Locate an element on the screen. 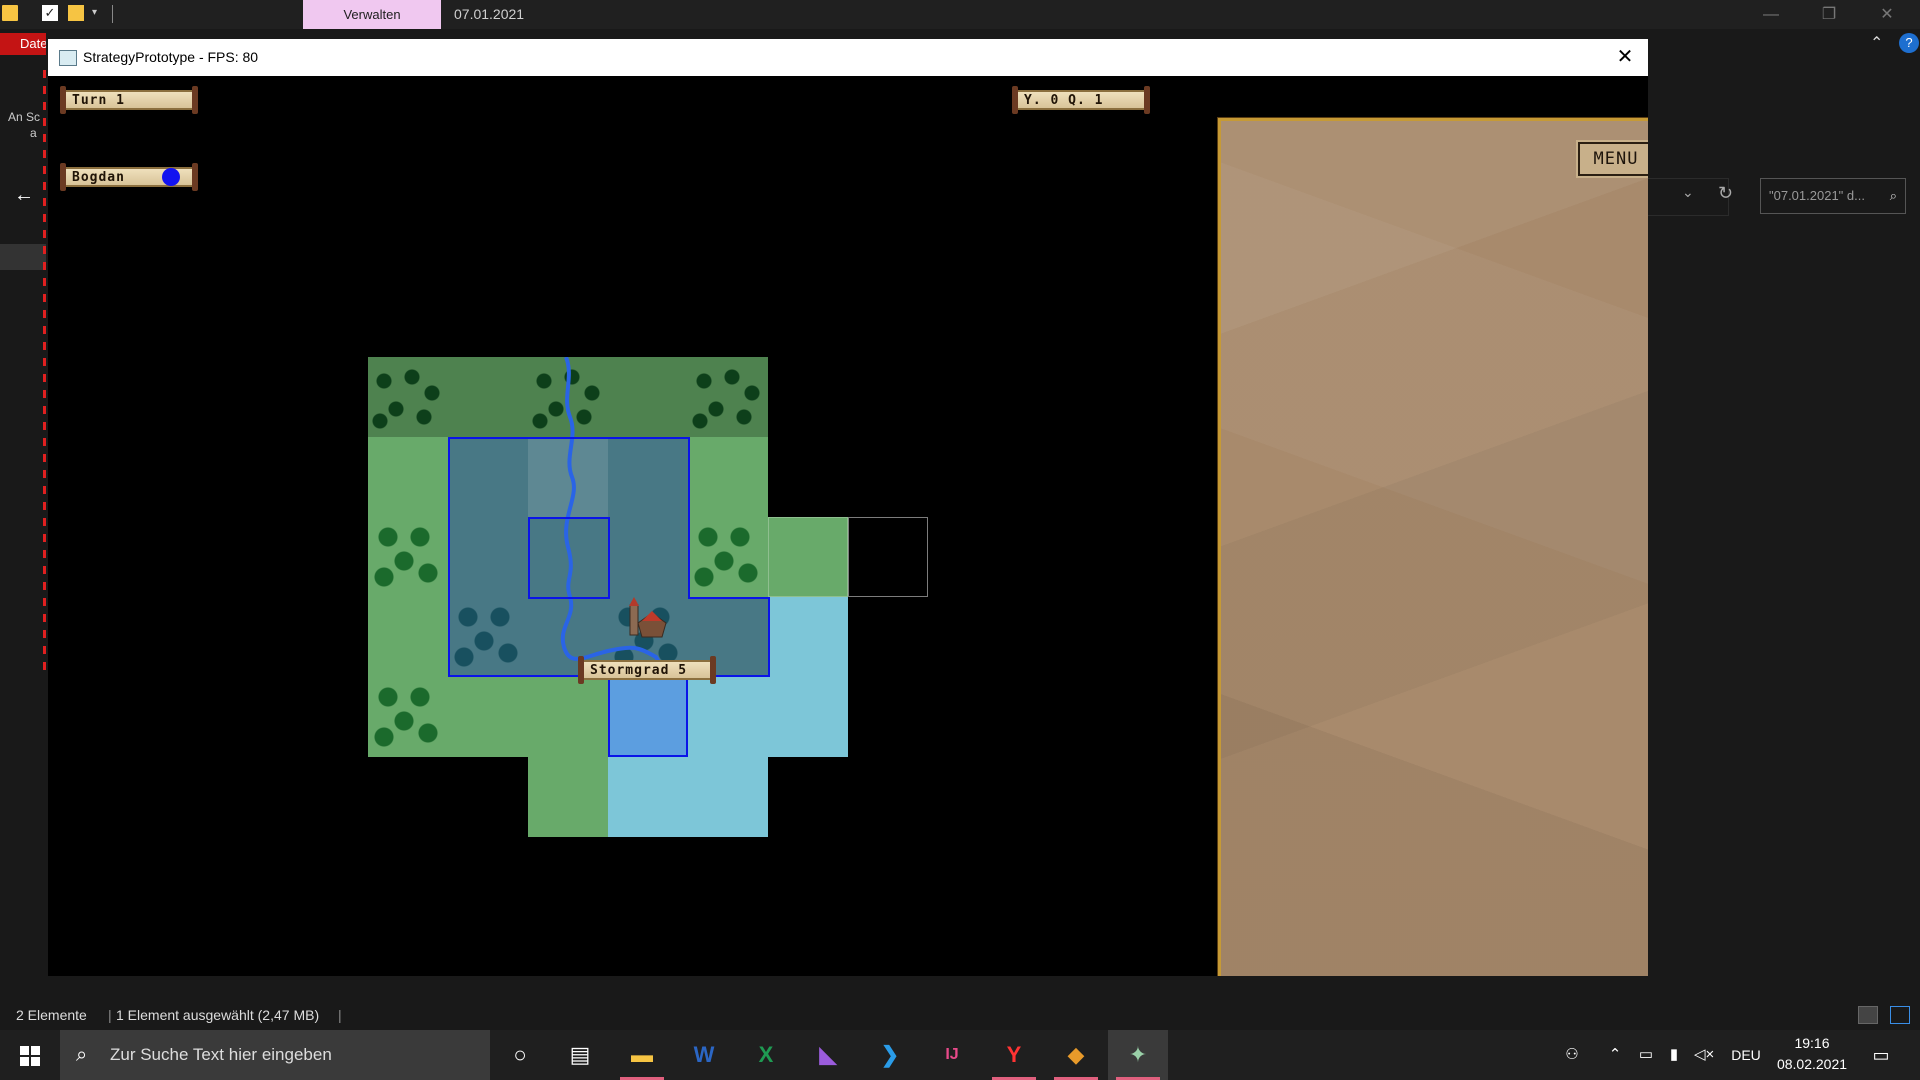  territory-border is located at coordinates (729, 598).